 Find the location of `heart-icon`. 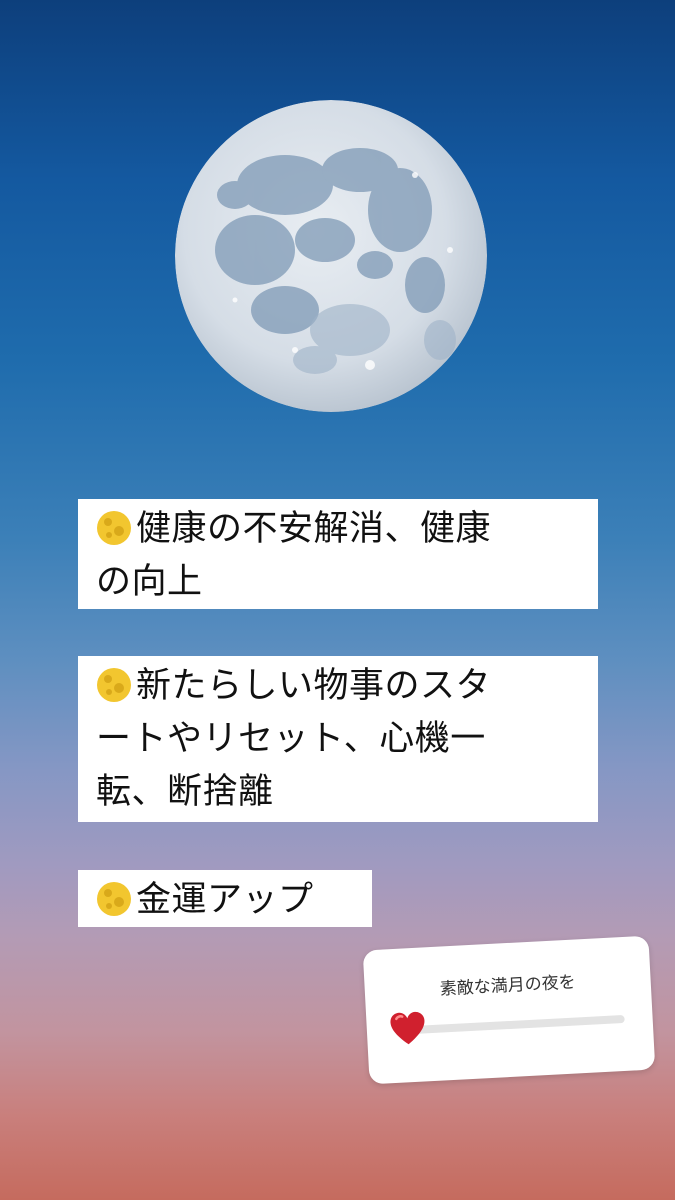

heart-icon is located at coordinates (408, 1029).